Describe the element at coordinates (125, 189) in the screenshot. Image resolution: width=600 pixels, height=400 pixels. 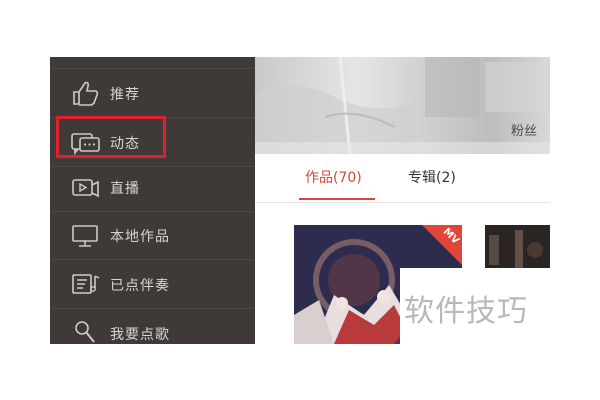
I see `sidebar-item-label: 直播` at that location.